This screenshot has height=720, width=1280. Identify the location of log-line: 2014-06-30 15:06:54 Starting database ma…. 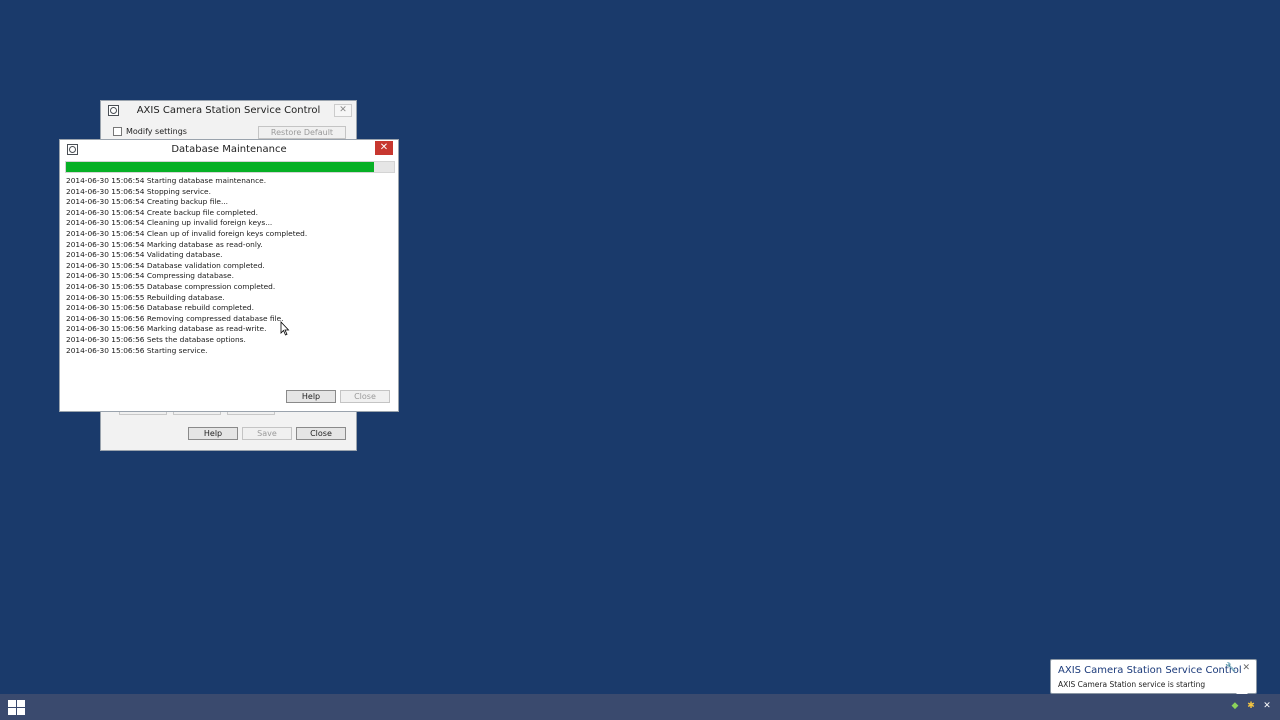
(166, 180).